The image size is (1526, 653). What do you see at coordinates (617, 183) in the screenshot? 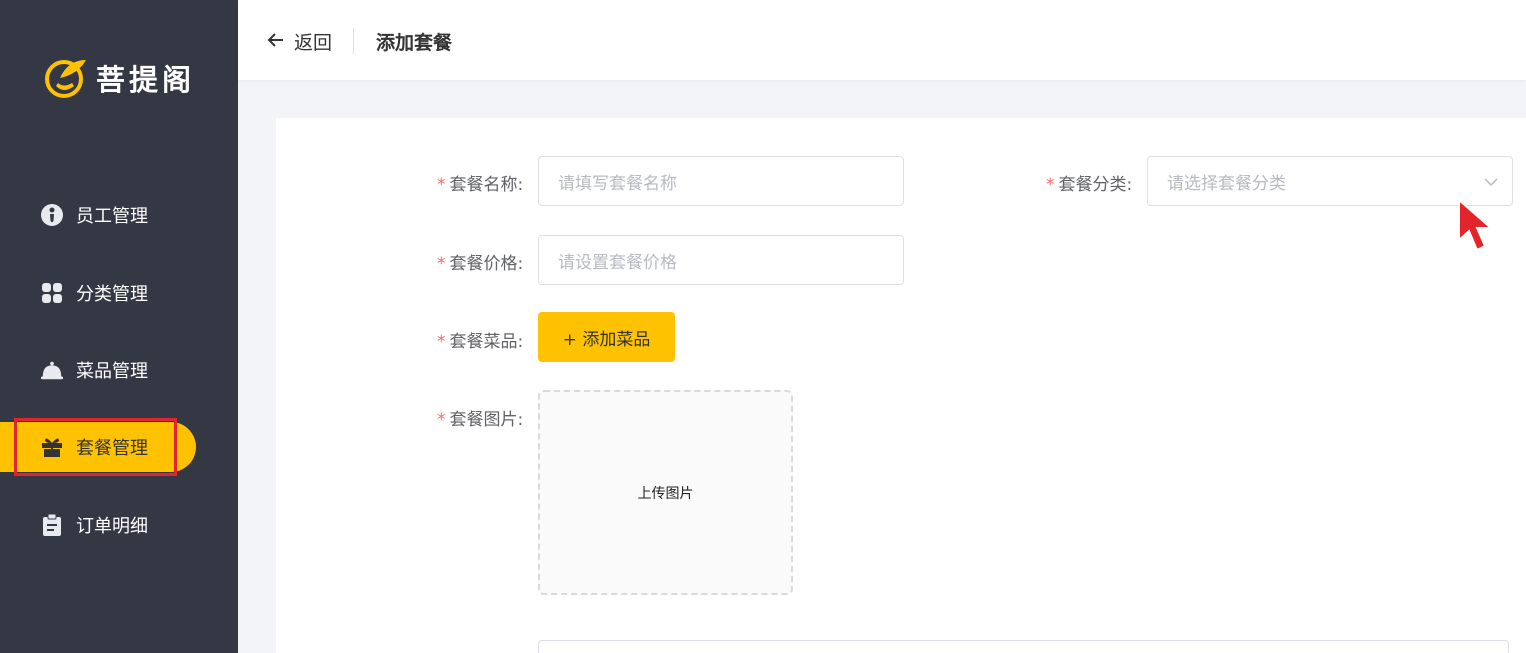
I see `combo-name-placeholder: 请填写套餐名称` at bounding box center [617, 183].